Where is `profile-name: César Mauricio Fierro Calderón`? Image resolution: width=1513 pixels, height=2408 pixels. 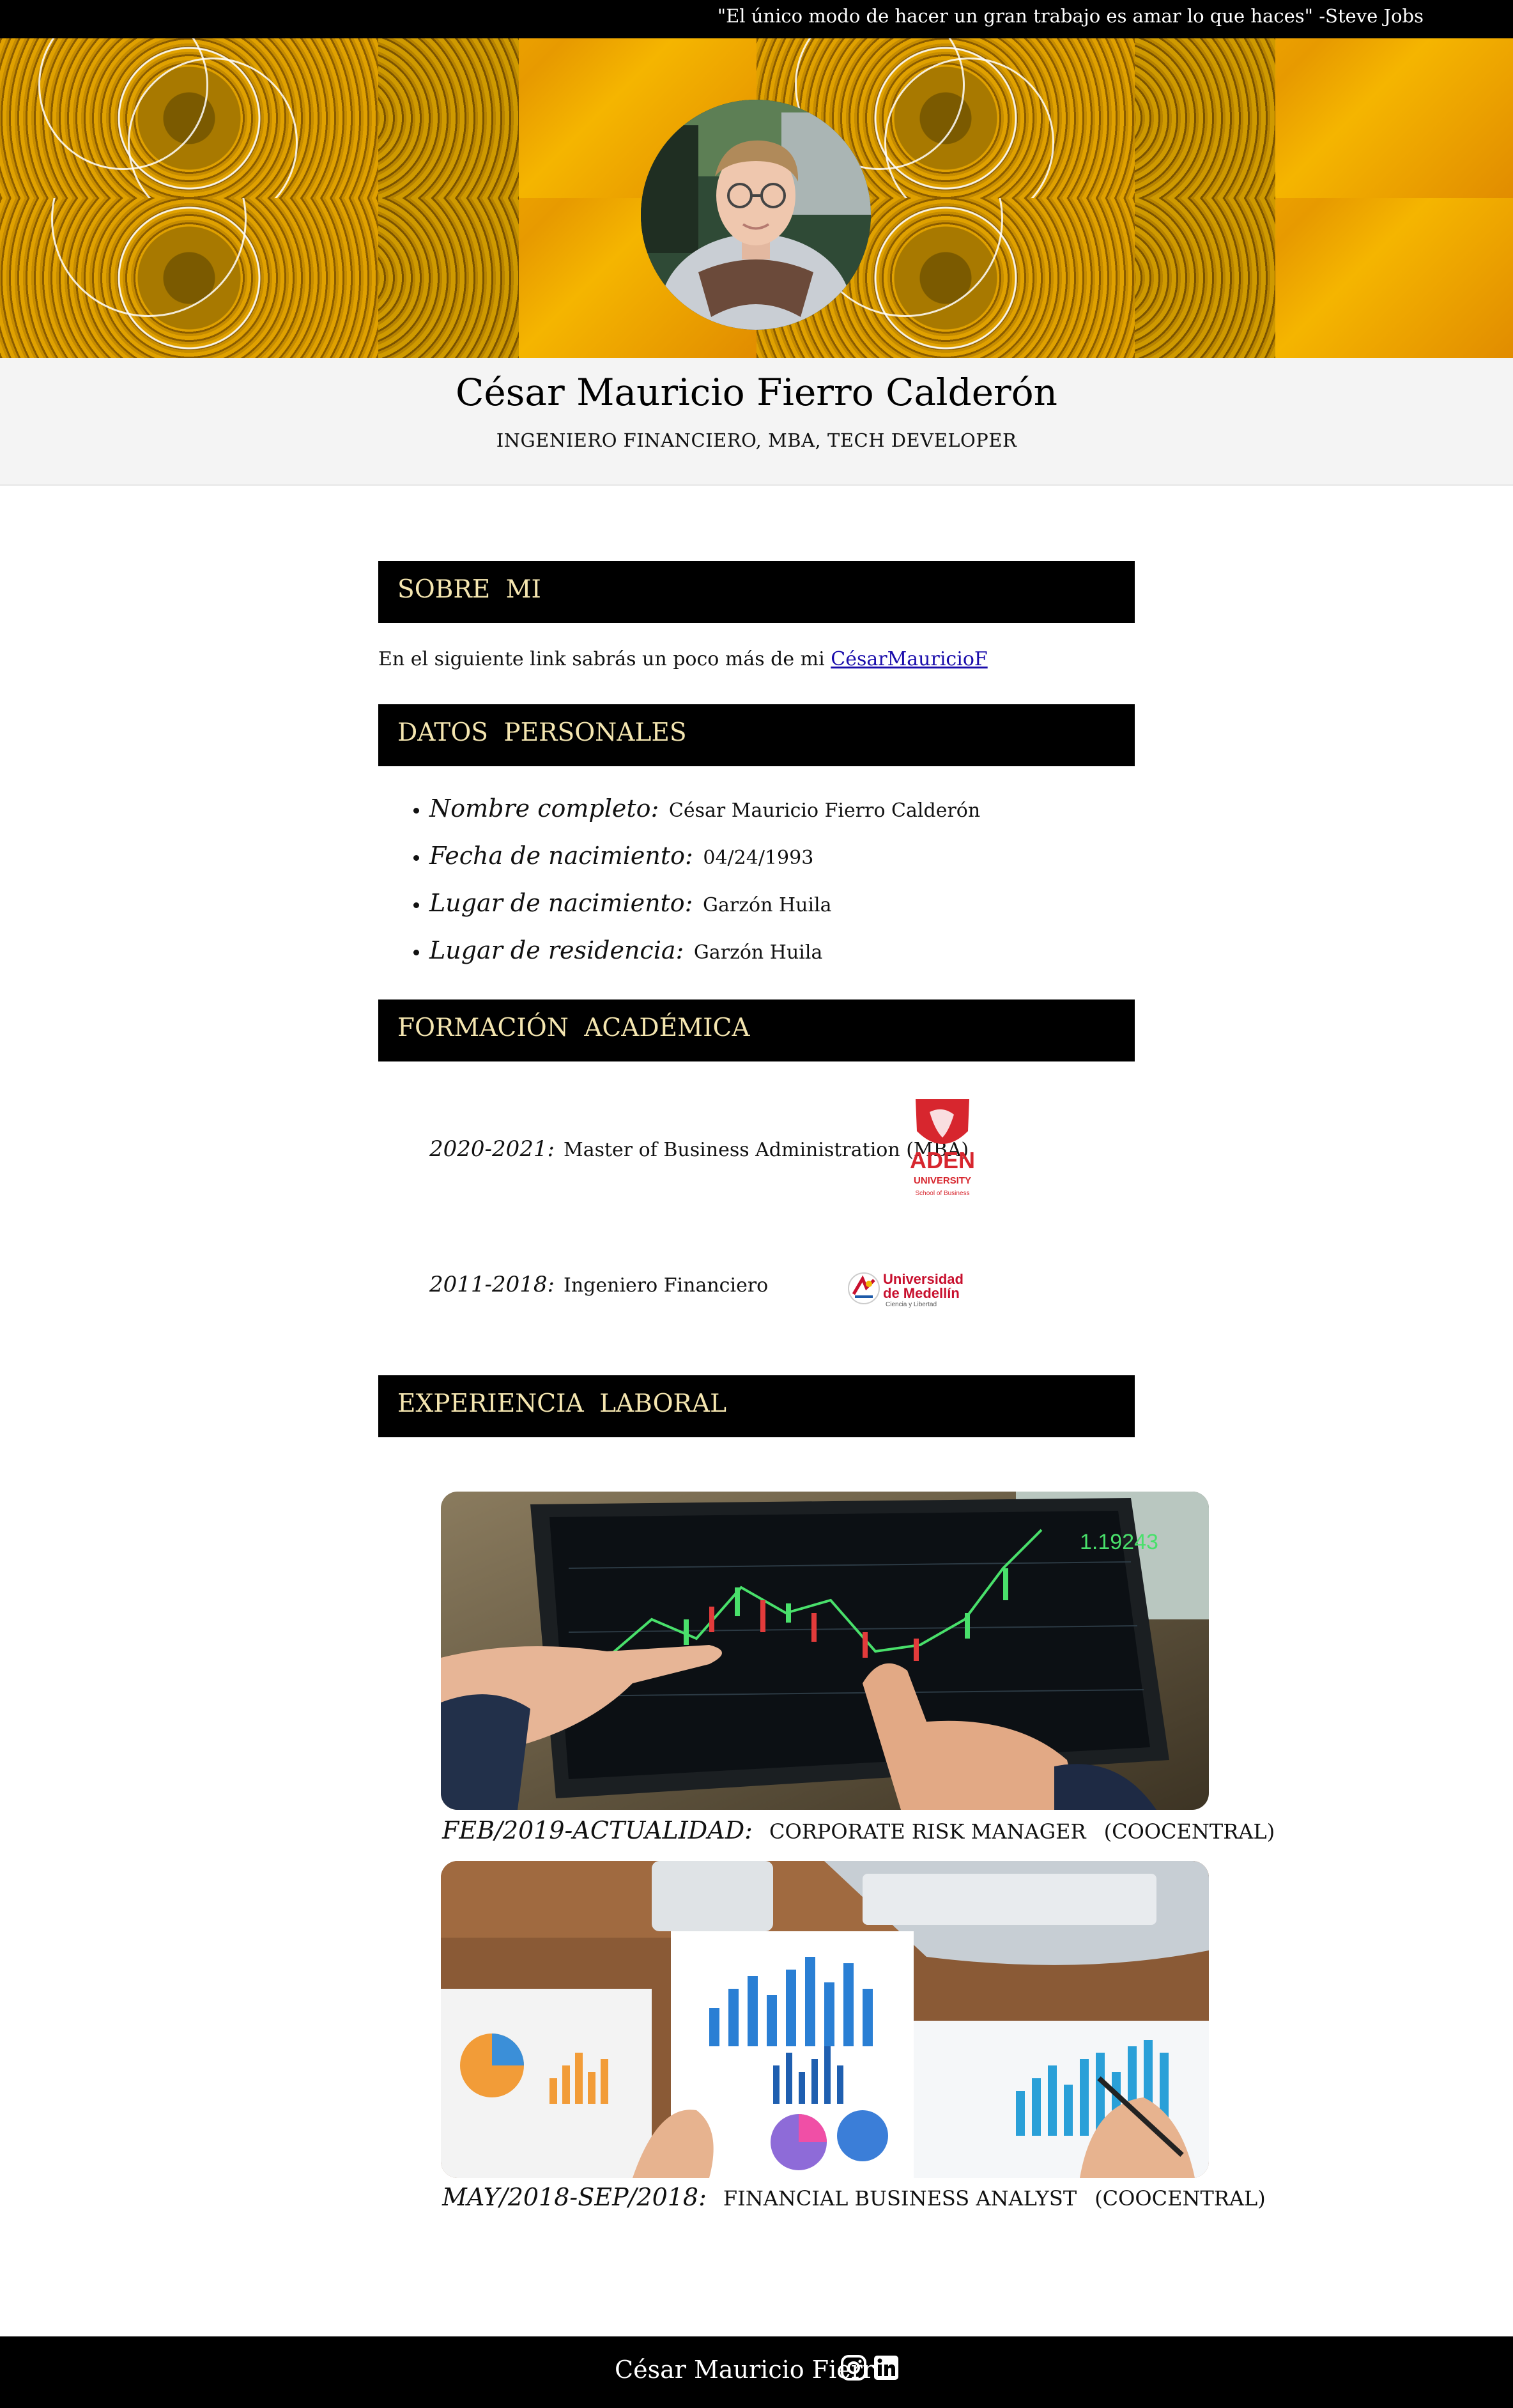 profile-name: César Mauricio Fierro Calderón is located at coordinates (756, 392).